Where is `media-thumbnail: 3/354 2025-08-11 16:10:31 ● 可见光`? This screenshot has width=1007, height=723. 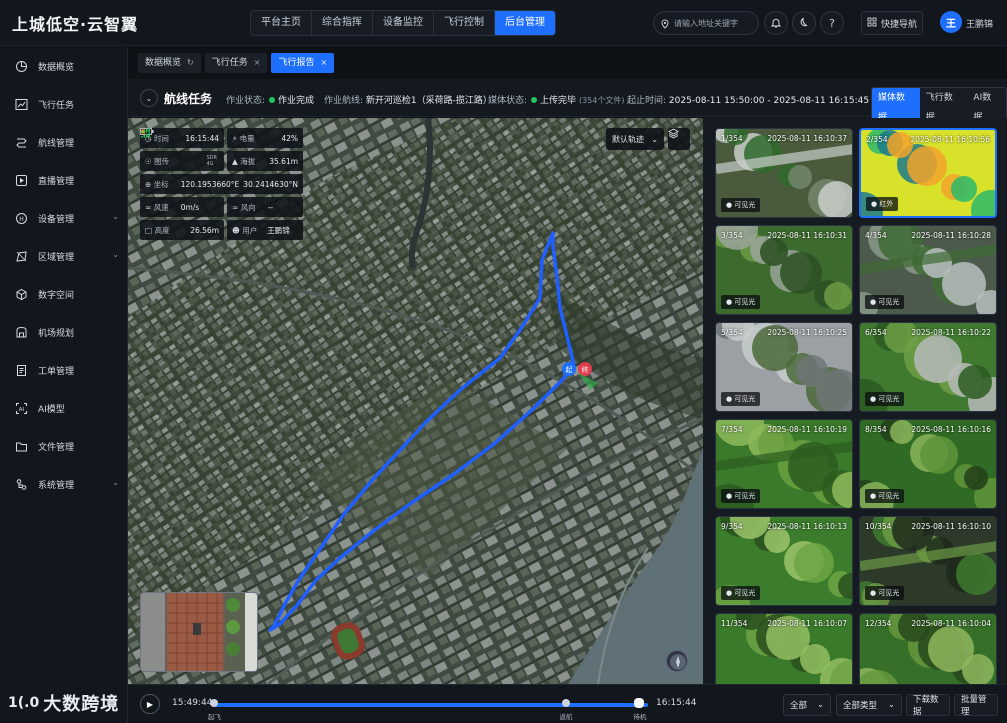
media-thumbnail: 3/354 2025-08-11 16:10:31 ● 可见光 is located at coordinates (784, 270).